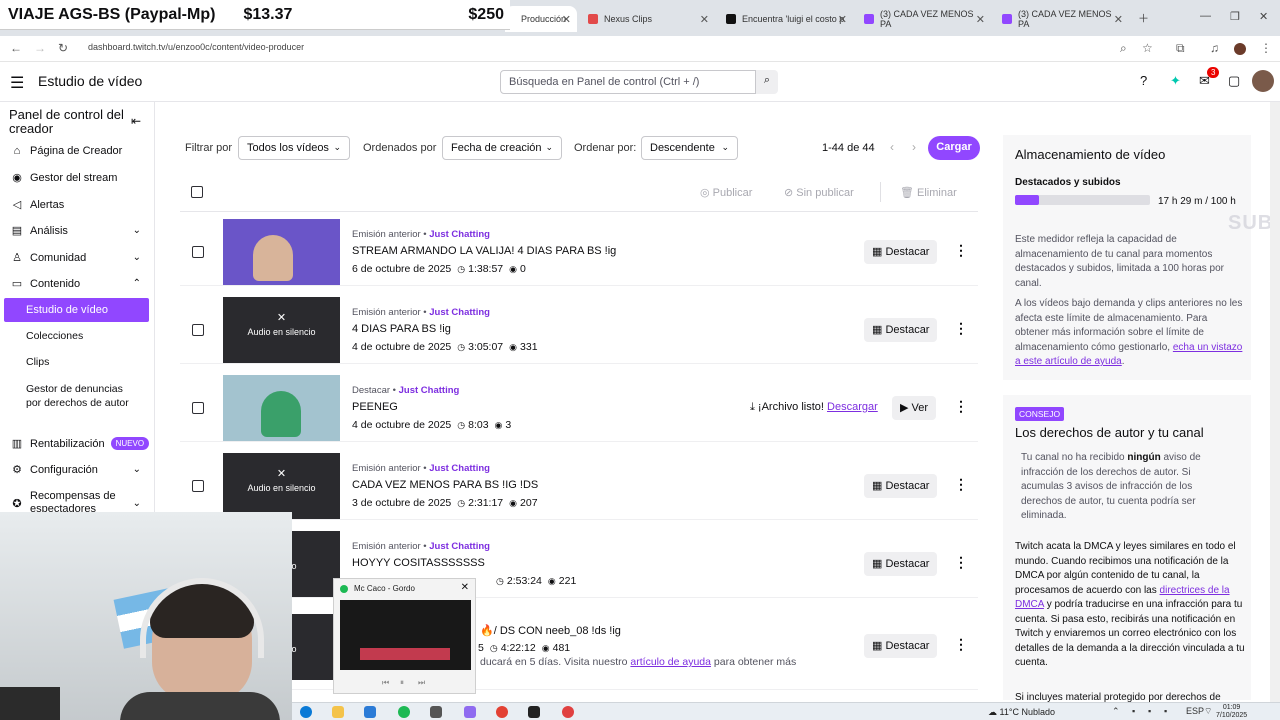  Describe the element at coordinates (385, 683) in the screenshot. I see `previous-track-icon: ⏮` at that location.